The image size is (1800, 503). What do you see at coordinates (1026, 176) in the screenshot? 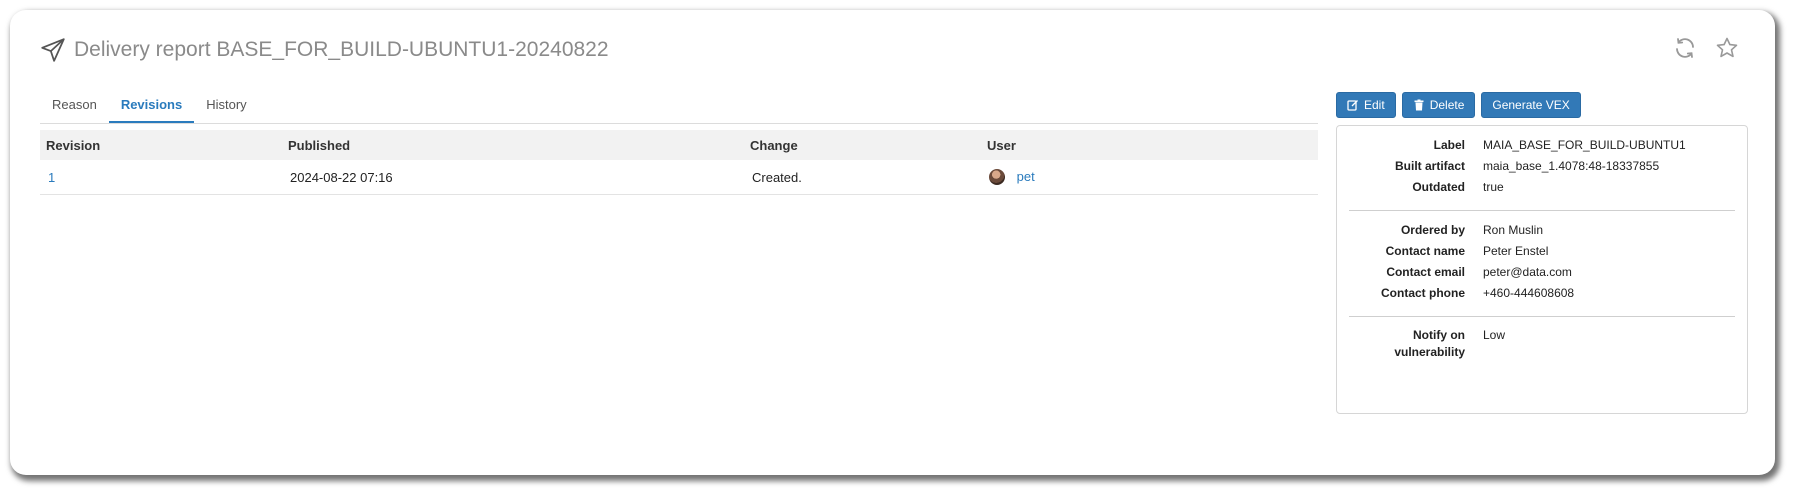
I see `user-link: pet` at bounding box center [1026, 176].